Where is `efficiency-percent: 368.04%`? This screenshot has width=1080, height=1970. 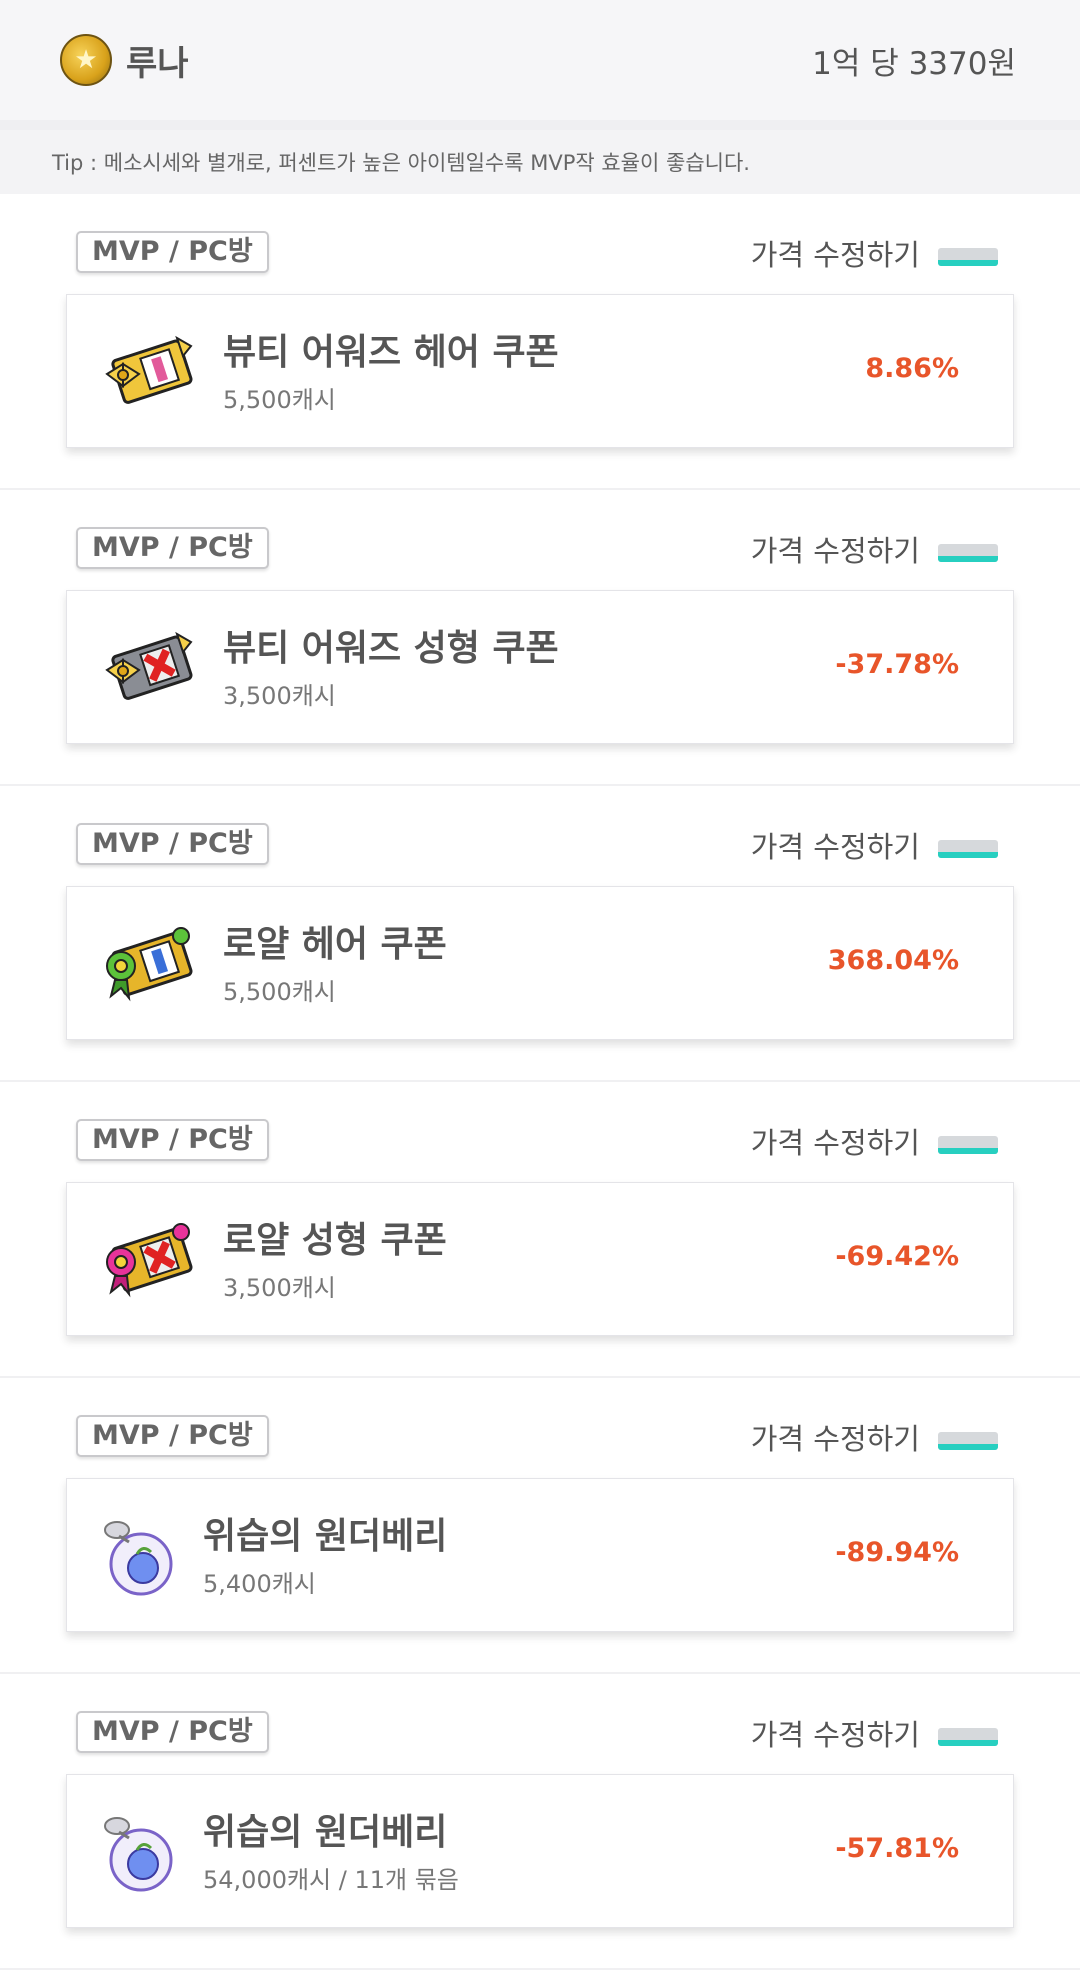 efficiency-percent: 368.04% is located at coordinates (893, 960).